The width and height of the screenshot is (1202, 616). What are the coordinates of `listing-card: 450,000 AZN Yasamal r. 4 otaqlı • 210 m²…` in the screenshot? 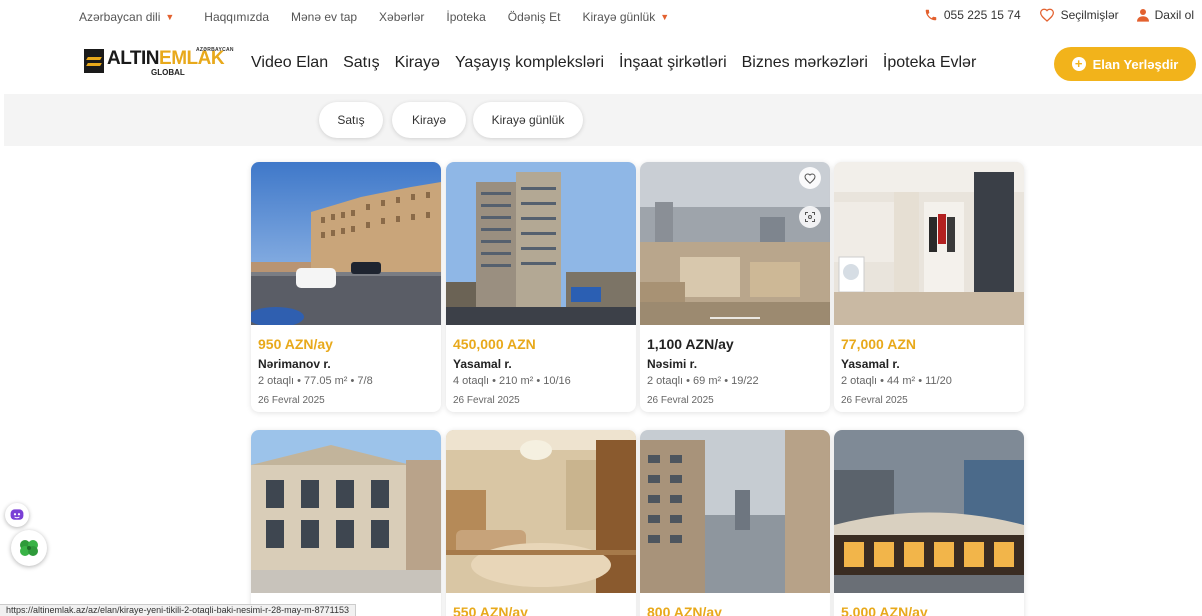 It's located at (541, 287).